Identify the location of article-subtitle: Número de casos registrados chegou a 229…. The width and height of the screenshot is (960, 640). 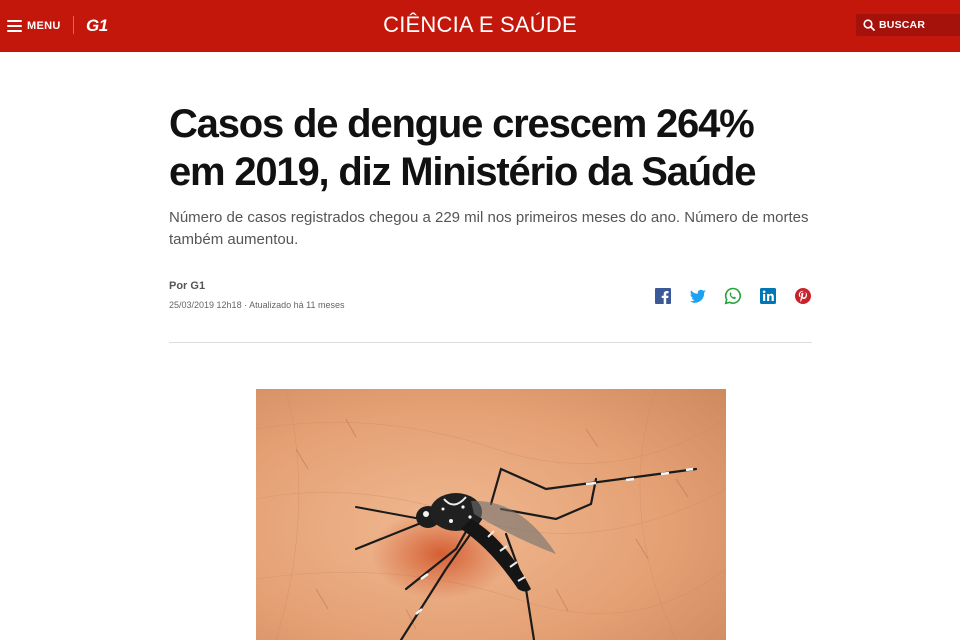
(489, 228).